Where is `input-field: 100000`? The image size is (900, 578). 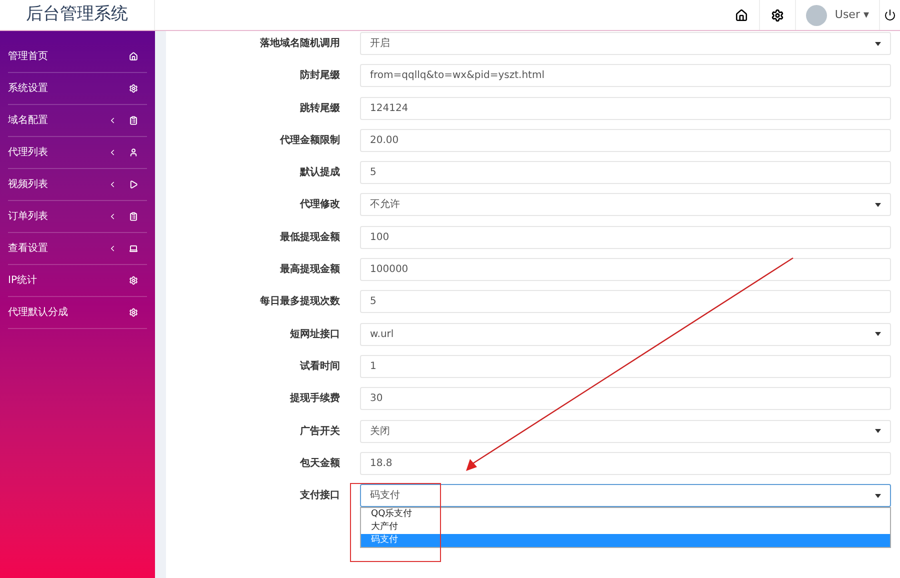 input-field: 100000 is located at coordinates (625, 270).